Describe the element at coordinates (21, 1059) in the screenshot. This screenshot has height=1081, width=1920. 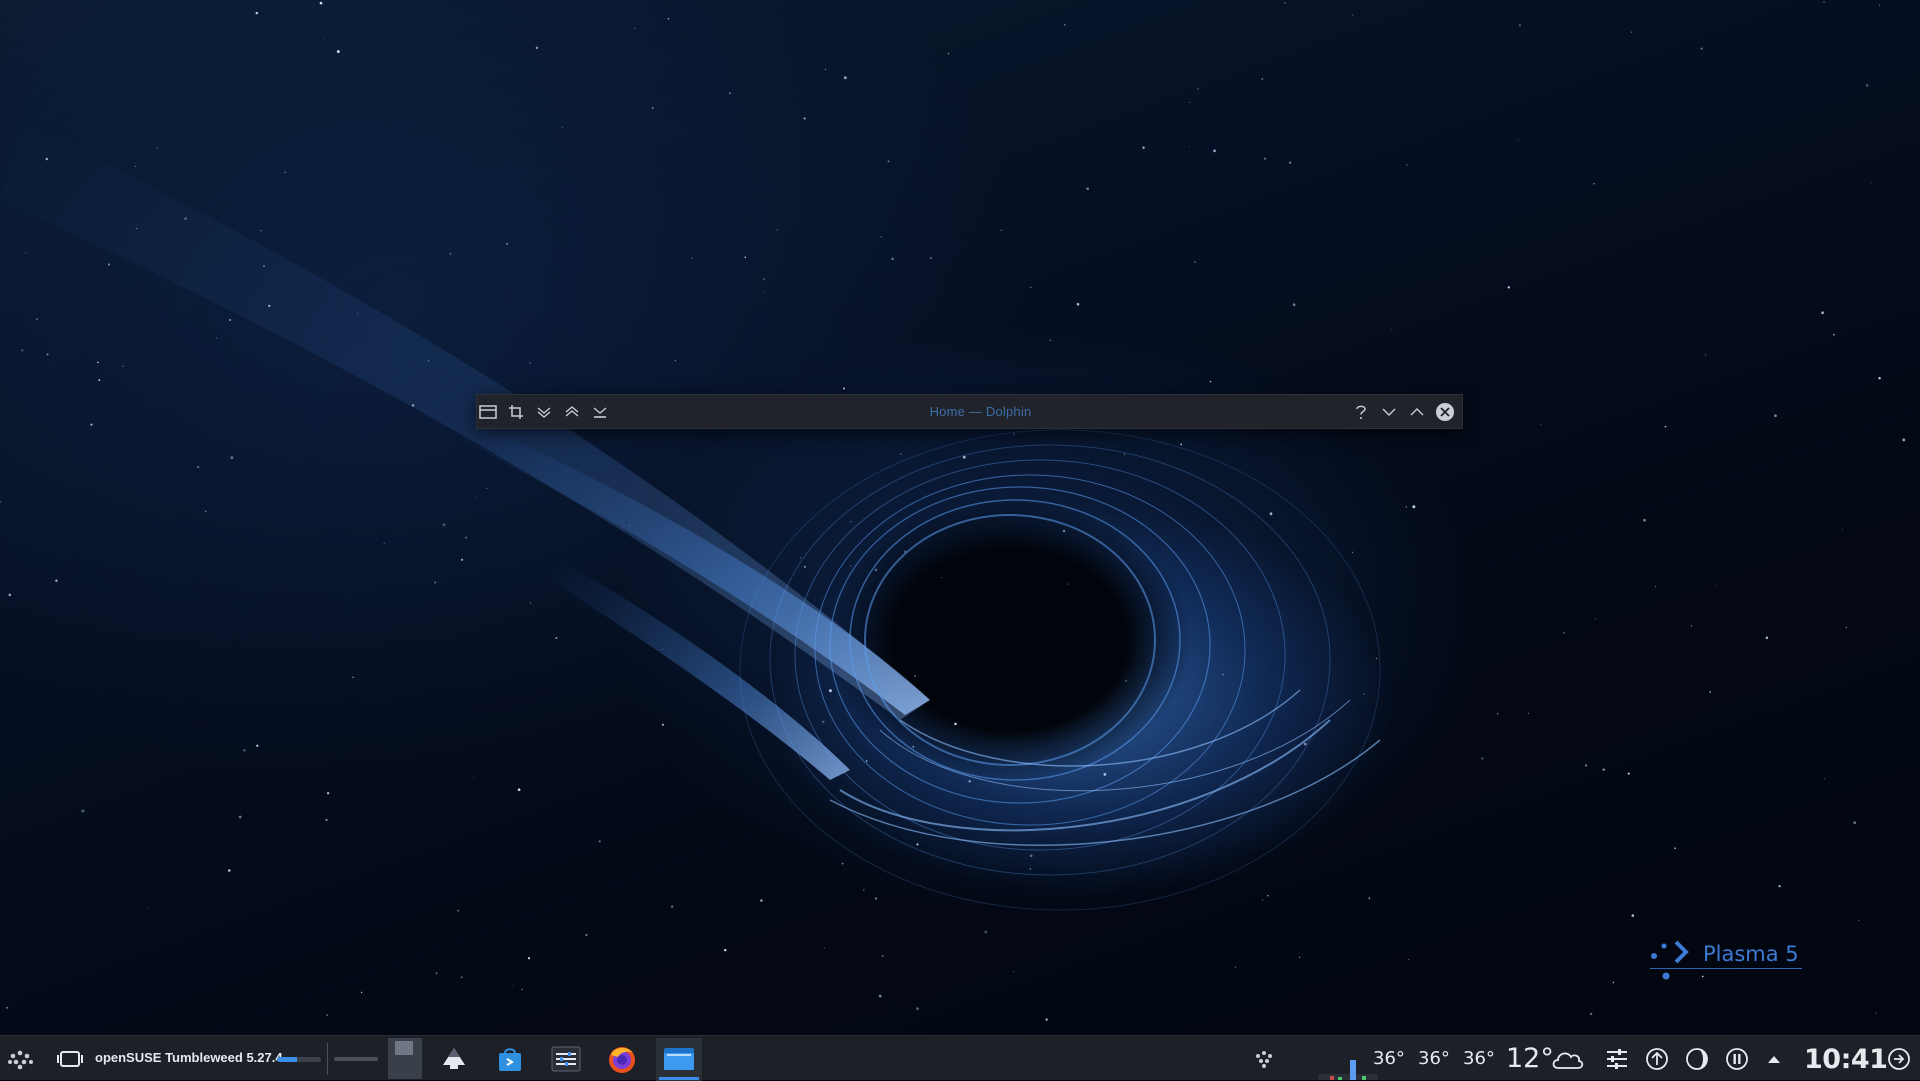
I see `application-launcher-button` at that location.